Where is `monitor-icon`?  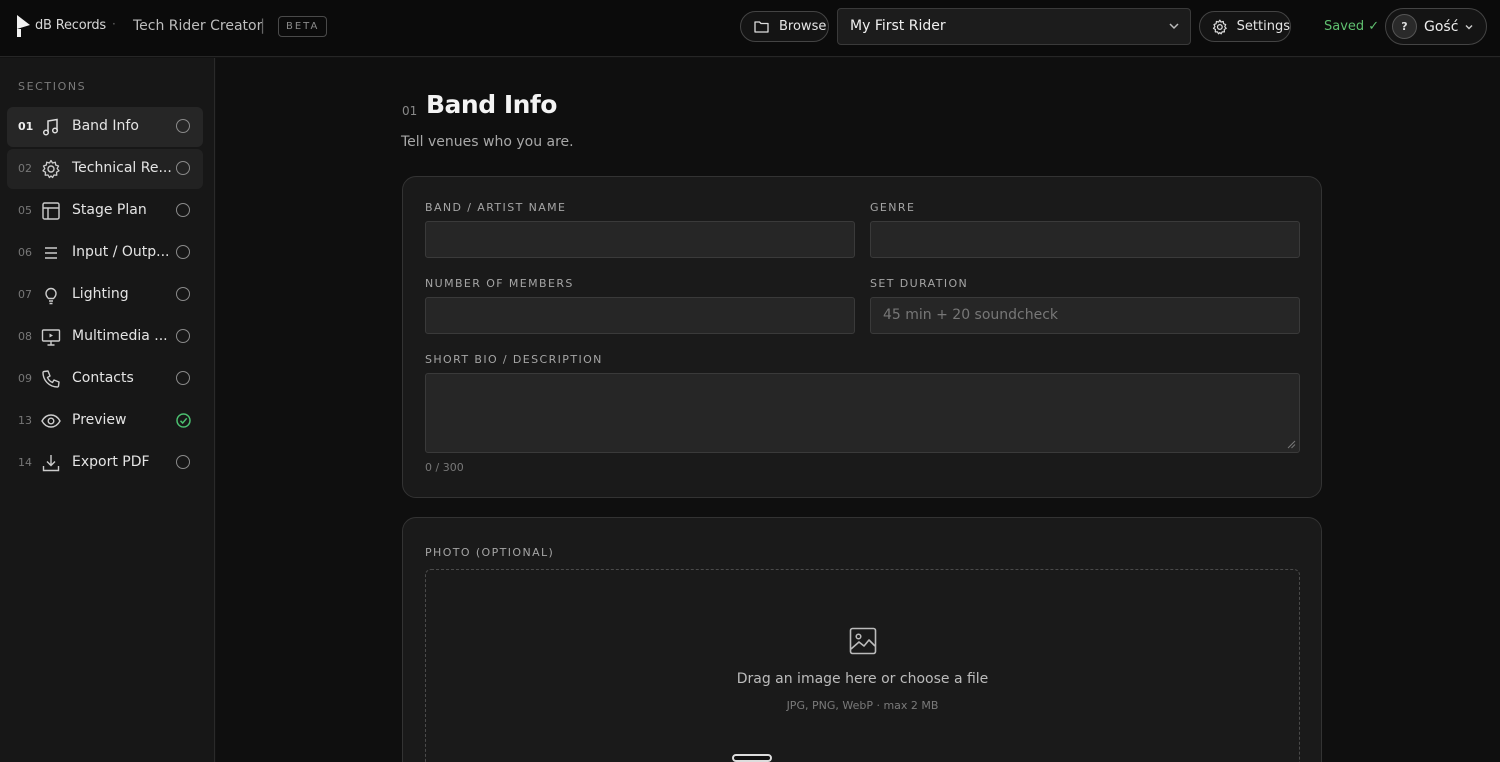
monitor-icon is located at coordinates (51, 337).